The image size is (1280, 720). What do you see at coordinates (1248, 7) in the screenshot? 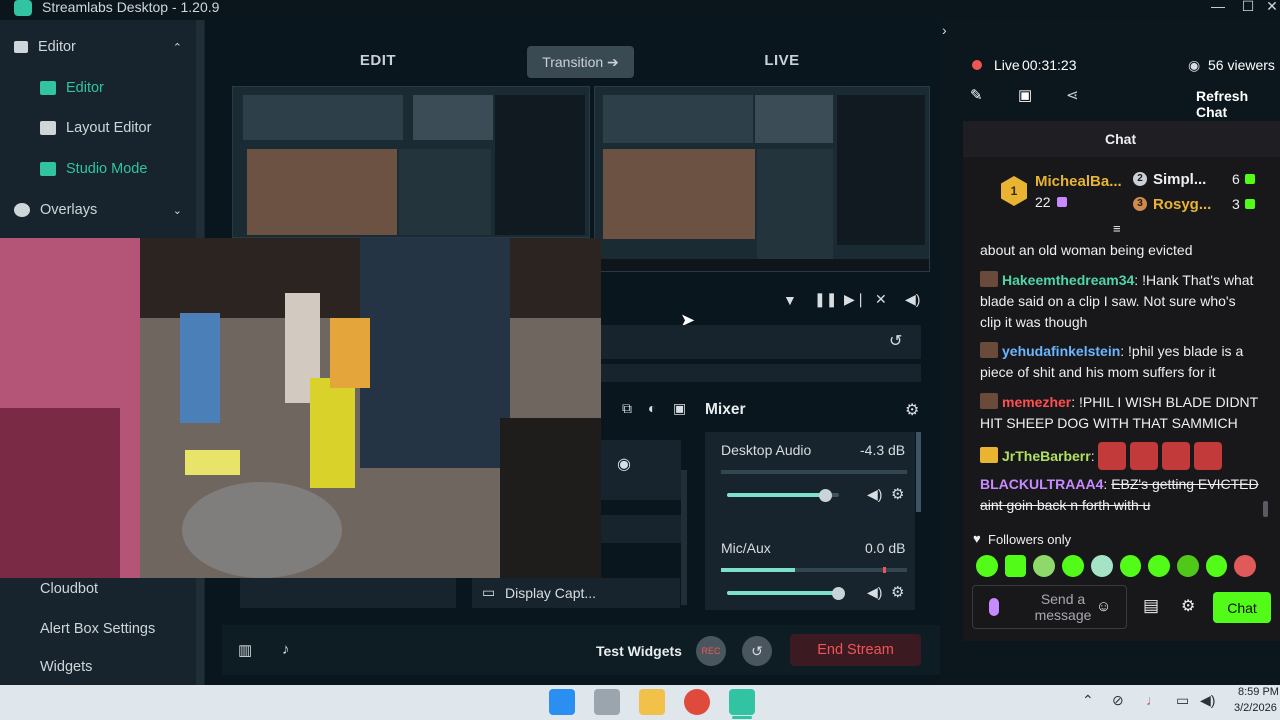
I see `maximize-button: ☐` at bounding box center [1248, 7].